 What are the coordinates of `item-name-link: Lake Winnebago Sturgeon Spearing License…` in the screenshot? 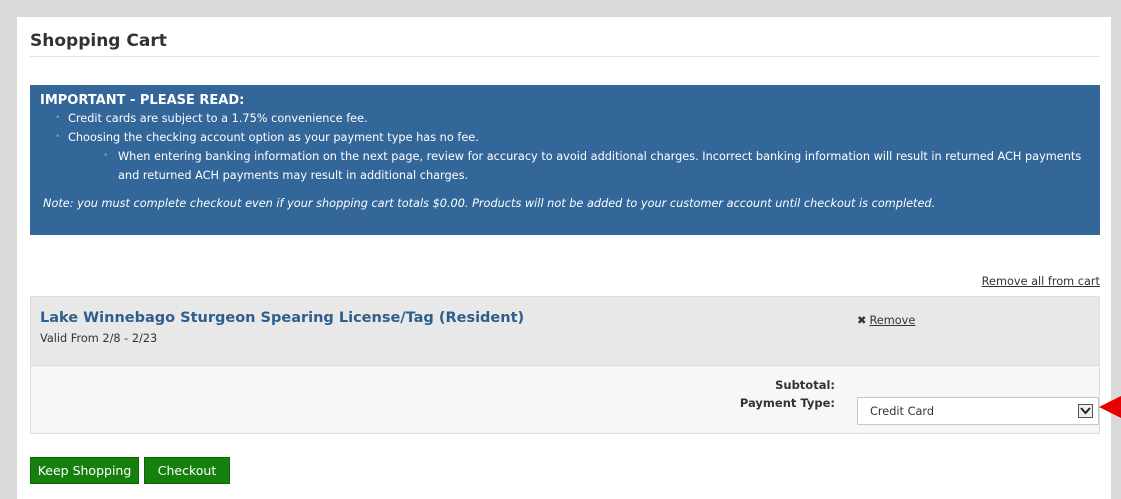 It's located at (282, 318).